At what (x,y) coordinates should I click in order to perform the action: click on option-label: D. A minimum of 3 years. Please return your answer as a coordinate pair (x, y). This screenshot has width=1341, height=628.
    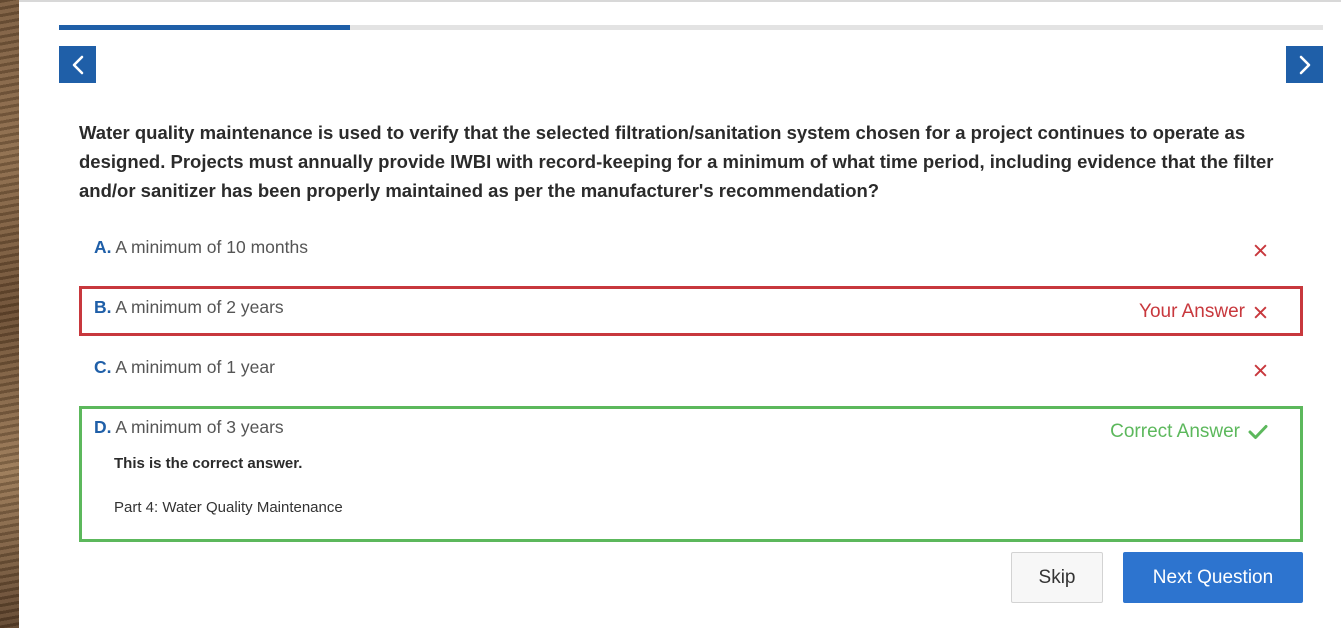
    Looking at the image, I should click on (189, 427).